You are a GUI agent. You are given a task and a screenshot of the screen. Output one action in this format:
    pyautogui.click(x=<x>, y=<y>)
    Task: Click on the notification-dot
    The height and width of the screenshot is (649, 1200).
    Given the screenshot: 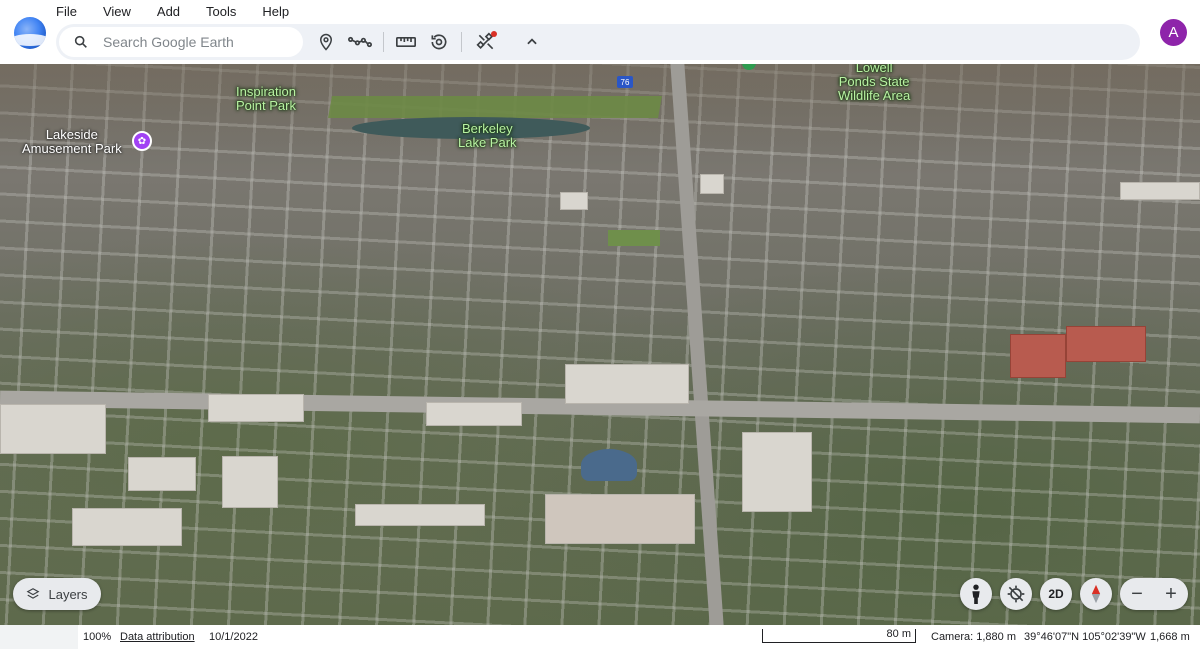 What is the action you would take?
    pyautogui.click(x=494, y=34)
    